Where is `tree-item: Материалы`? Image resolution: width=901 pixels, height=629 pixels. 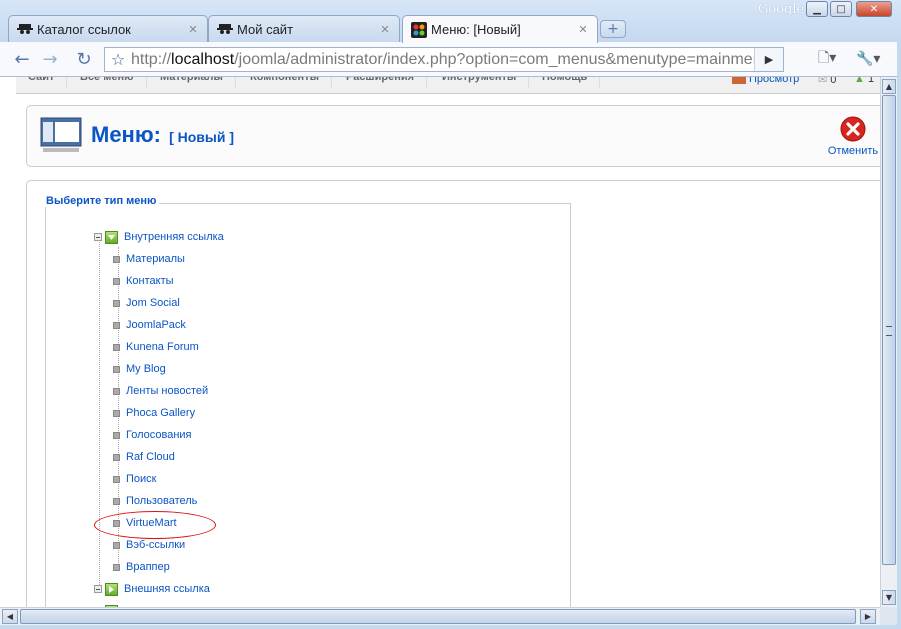 tree-item: Материалы is located at coordinates (149, 259).